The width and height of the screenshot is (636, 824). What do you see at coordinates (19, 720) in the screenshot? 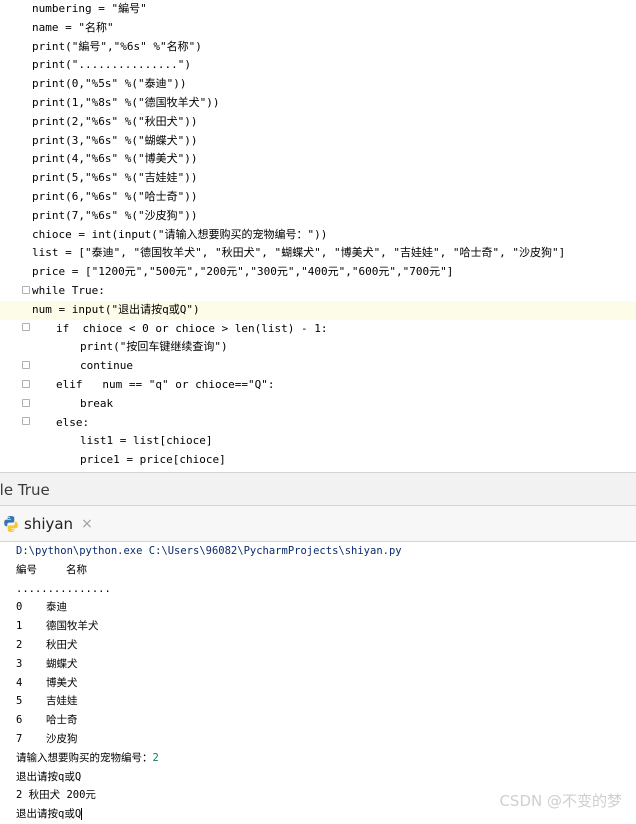
I see `console-item-index: 6` at bounding box center [19, 720].